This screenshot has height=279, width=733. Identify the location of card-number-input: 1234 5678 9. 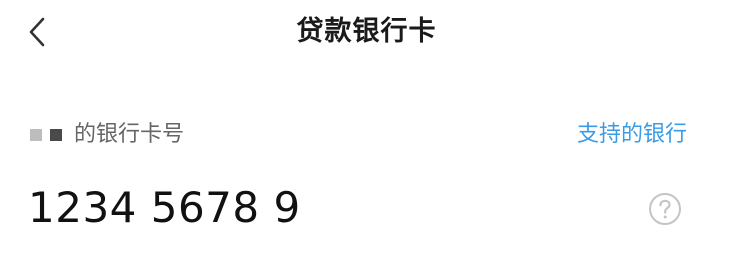
(164, 208).